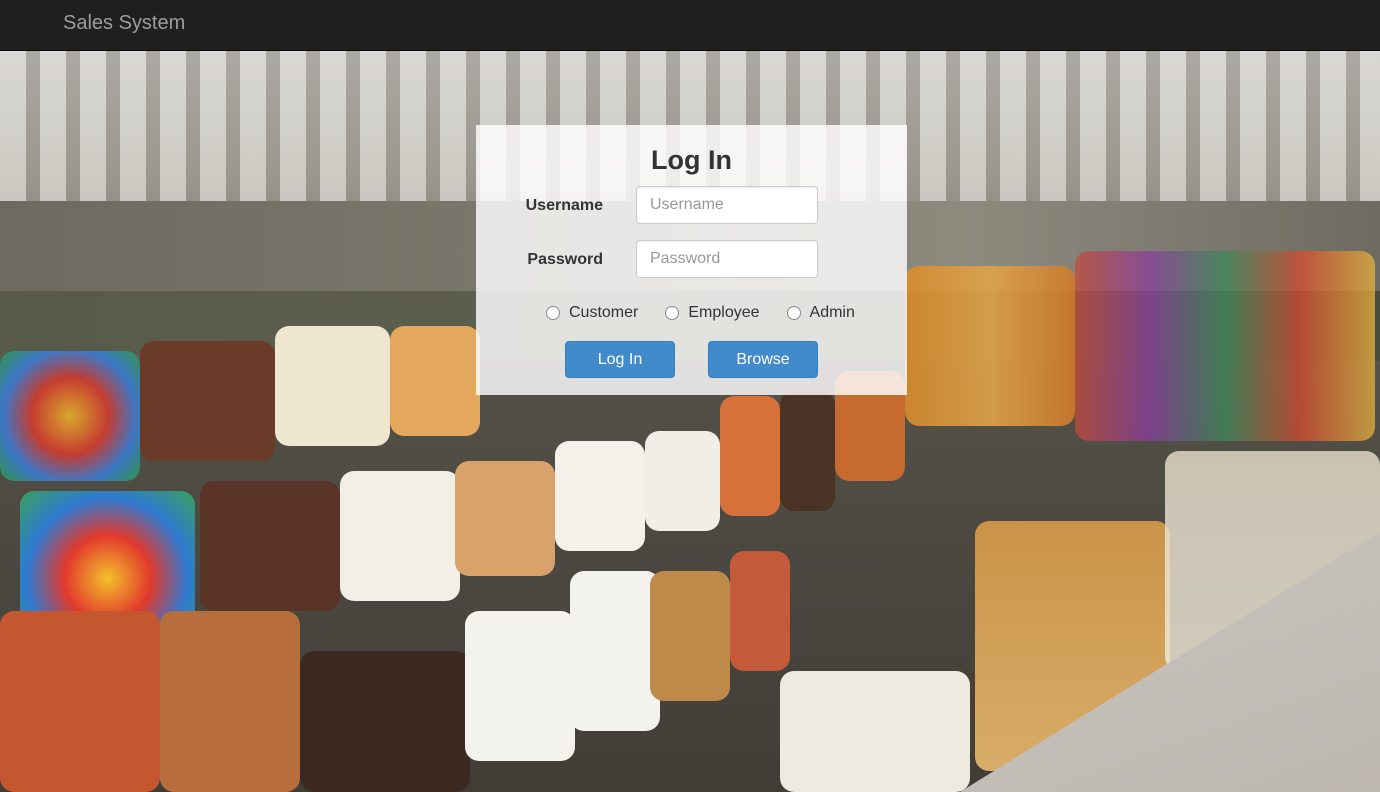 The image size is (1380, 792). Describe the element at coordinates (727, 205) in the screenshot. I see `username-input` at that location.